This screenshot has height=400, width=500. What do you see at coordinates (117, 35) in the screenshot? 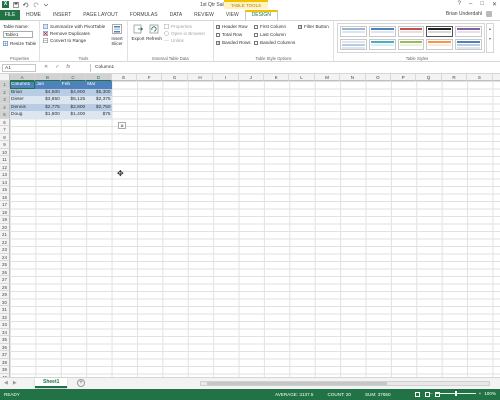
I see `insert-slicer-button: Insert Slicer` at bounding box center [117, 35].